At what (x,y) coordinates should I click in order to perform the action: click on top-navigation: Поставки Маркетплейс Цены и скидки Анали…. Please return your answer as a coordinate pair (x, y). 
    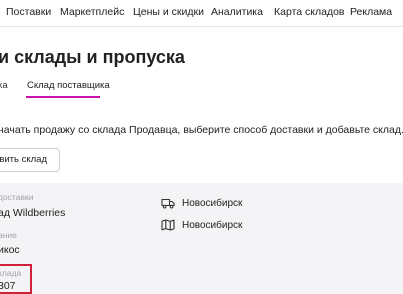
    Looking at the image, I should click on (201, 13).